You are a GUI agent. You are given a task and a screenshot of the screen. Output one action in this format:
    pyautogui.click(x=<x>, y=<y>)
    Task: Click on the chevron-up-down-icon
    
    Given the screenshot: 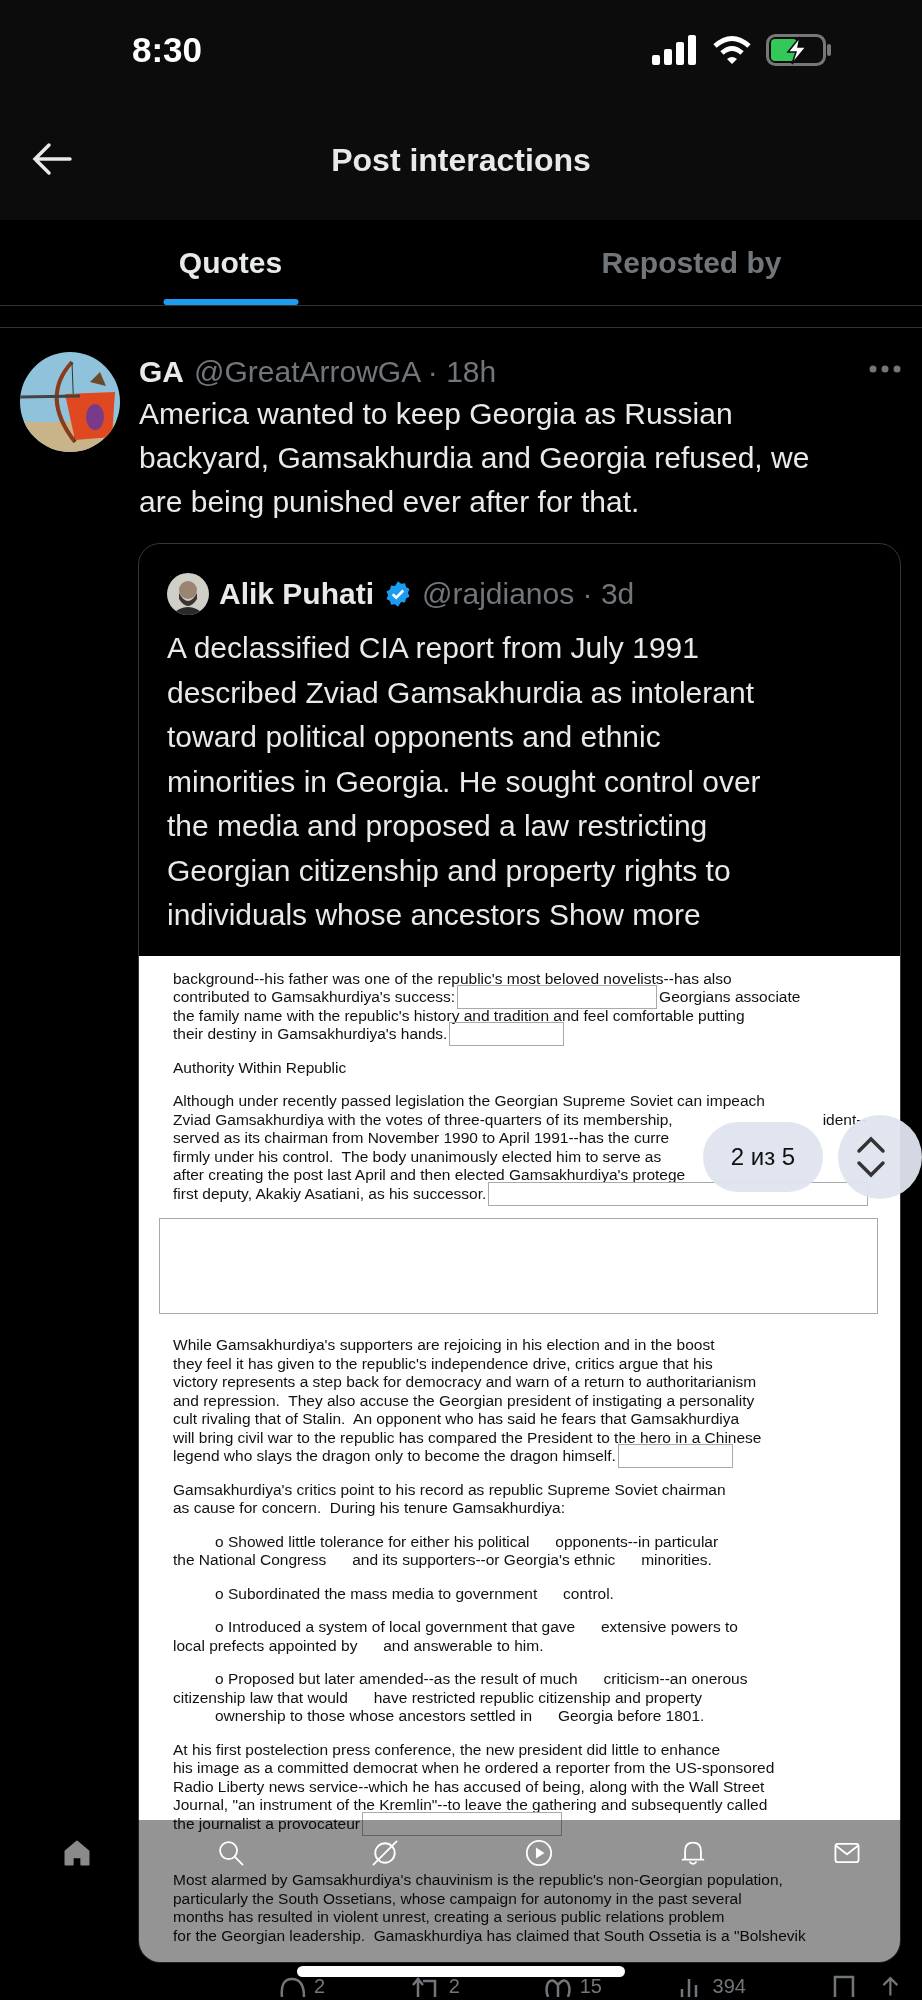 What is the action you would take?
    pyautogui.click(x=871, y=1157)
    